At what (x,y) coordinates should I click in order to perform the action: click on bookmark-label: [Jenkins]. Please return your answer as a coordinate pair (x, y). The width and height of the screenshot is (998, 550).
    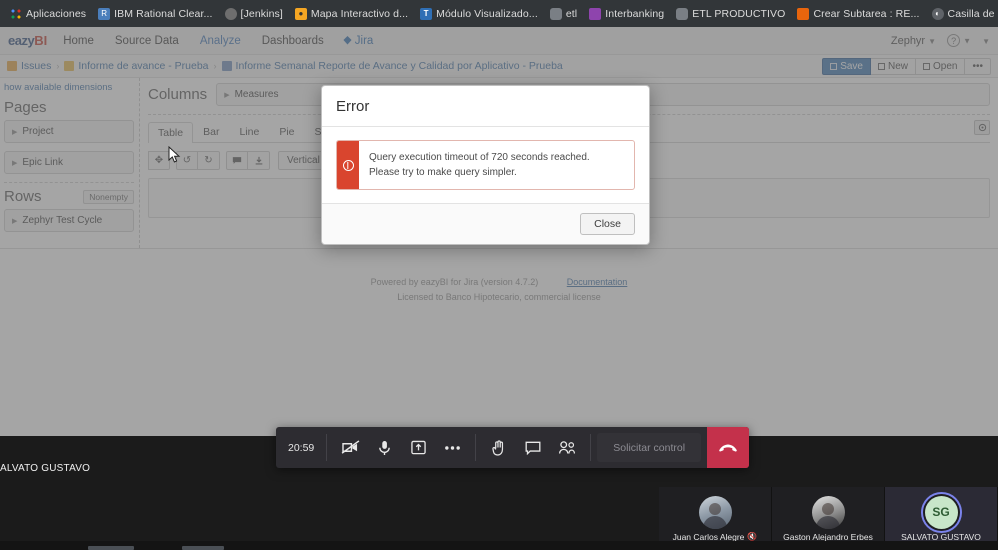
    Looking at the image, I should click on (261, 13).